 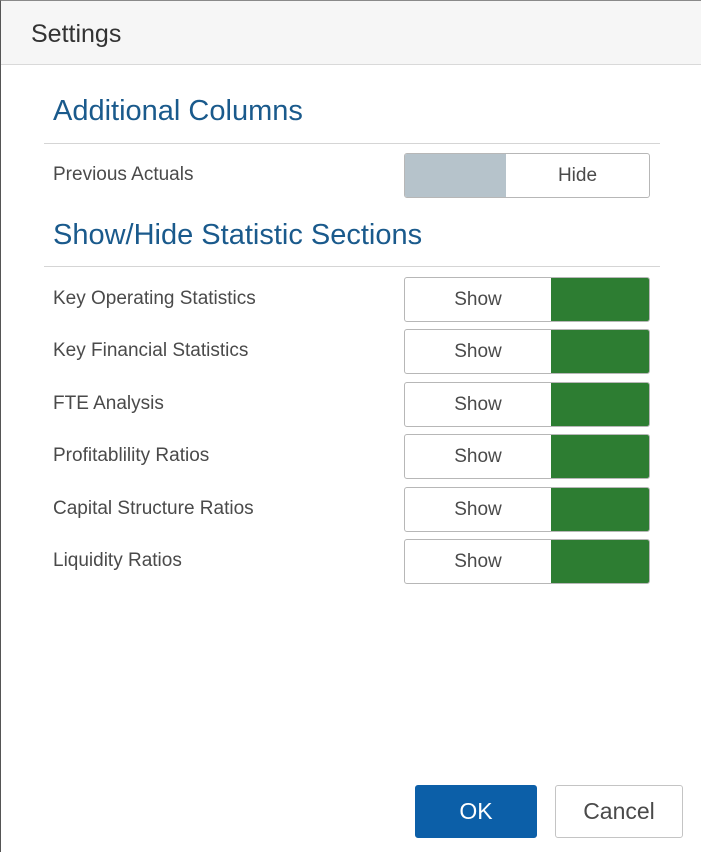 I want to click on key-financial-statistics-toggle: Show, so click(x=527, y=351).